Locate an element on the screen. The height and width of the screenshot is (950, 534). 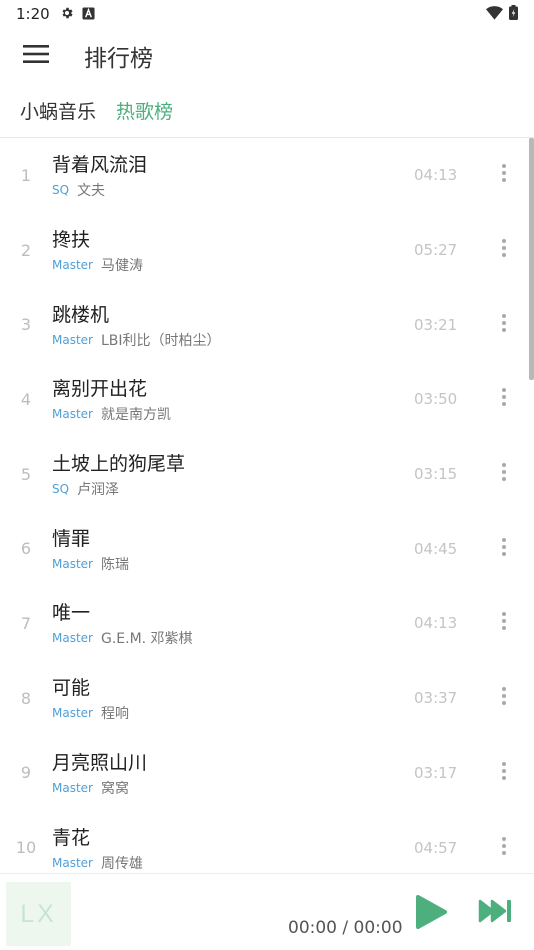
song-duration: 04:57 is located at coordinates (436, 847).